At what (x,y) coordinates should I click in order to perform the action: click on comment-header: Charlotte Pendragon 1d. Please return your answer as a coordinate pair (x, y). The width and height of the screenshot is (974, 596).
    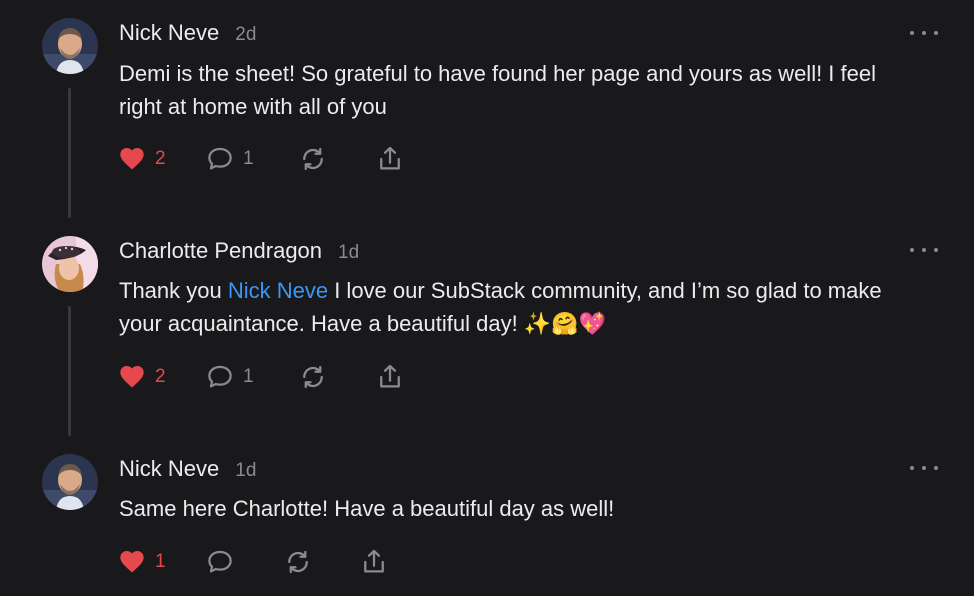
    Looking at the image, I should click on (239, 251).